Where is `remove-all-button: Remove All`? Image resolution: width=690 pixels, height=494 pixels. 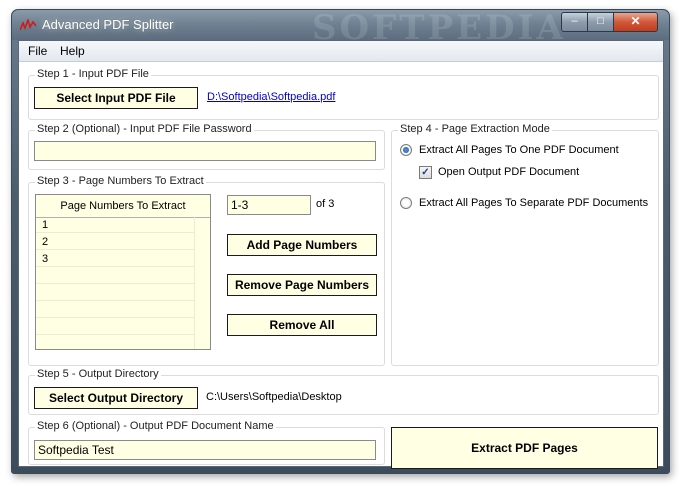
remove-all-button: Remove All is located at coordinates (302, 325).